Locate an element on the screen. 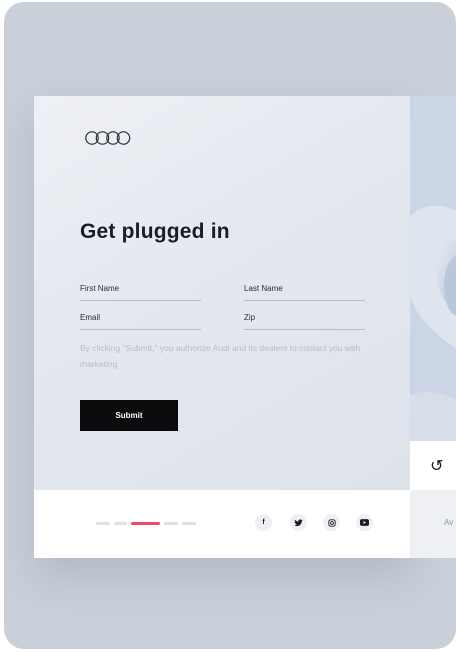 The height and width of the screenshot is (653, 456). youtube-icon is located at coordinates (364, 522).